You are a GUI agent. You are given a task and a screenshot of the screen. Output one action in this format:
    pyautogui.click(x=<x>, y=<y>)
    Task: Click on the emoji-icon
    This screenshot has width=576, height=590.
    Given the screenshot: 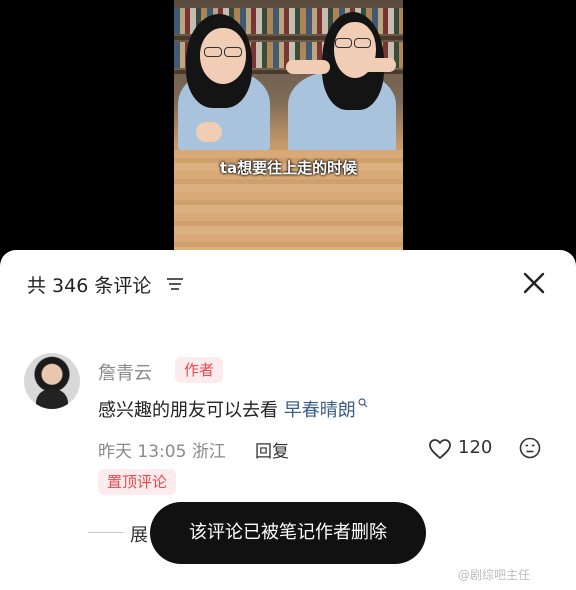 What is the action you would take?
    pyautogui.click(x=530, y=448)
    